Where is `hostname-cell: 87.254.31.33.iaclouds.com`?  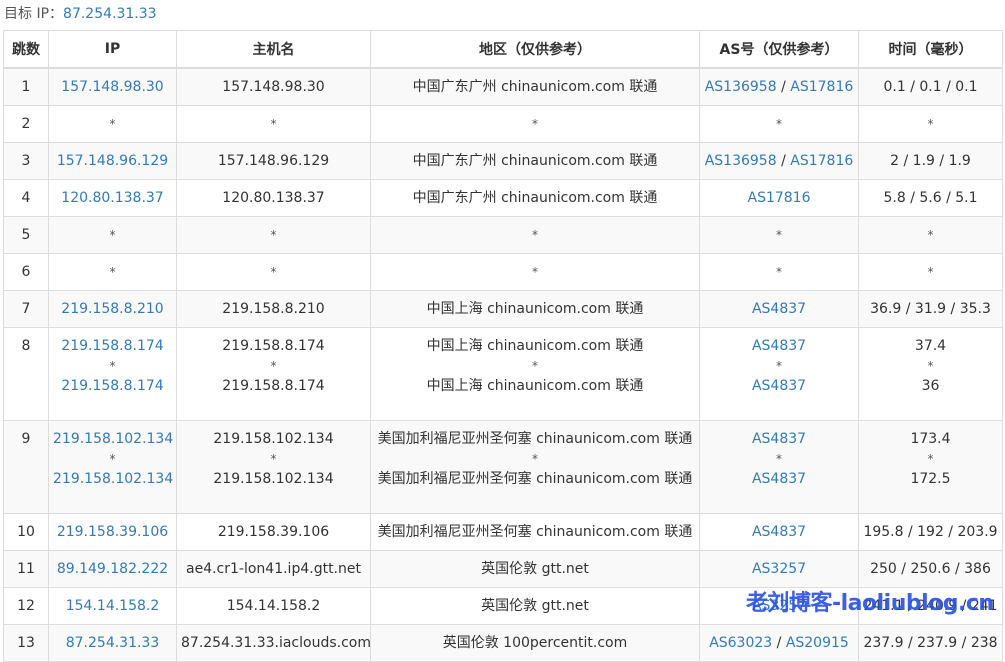 hostname-cell: 87.254.31.33.iaclouds.com is located at coordinates (273, 643).